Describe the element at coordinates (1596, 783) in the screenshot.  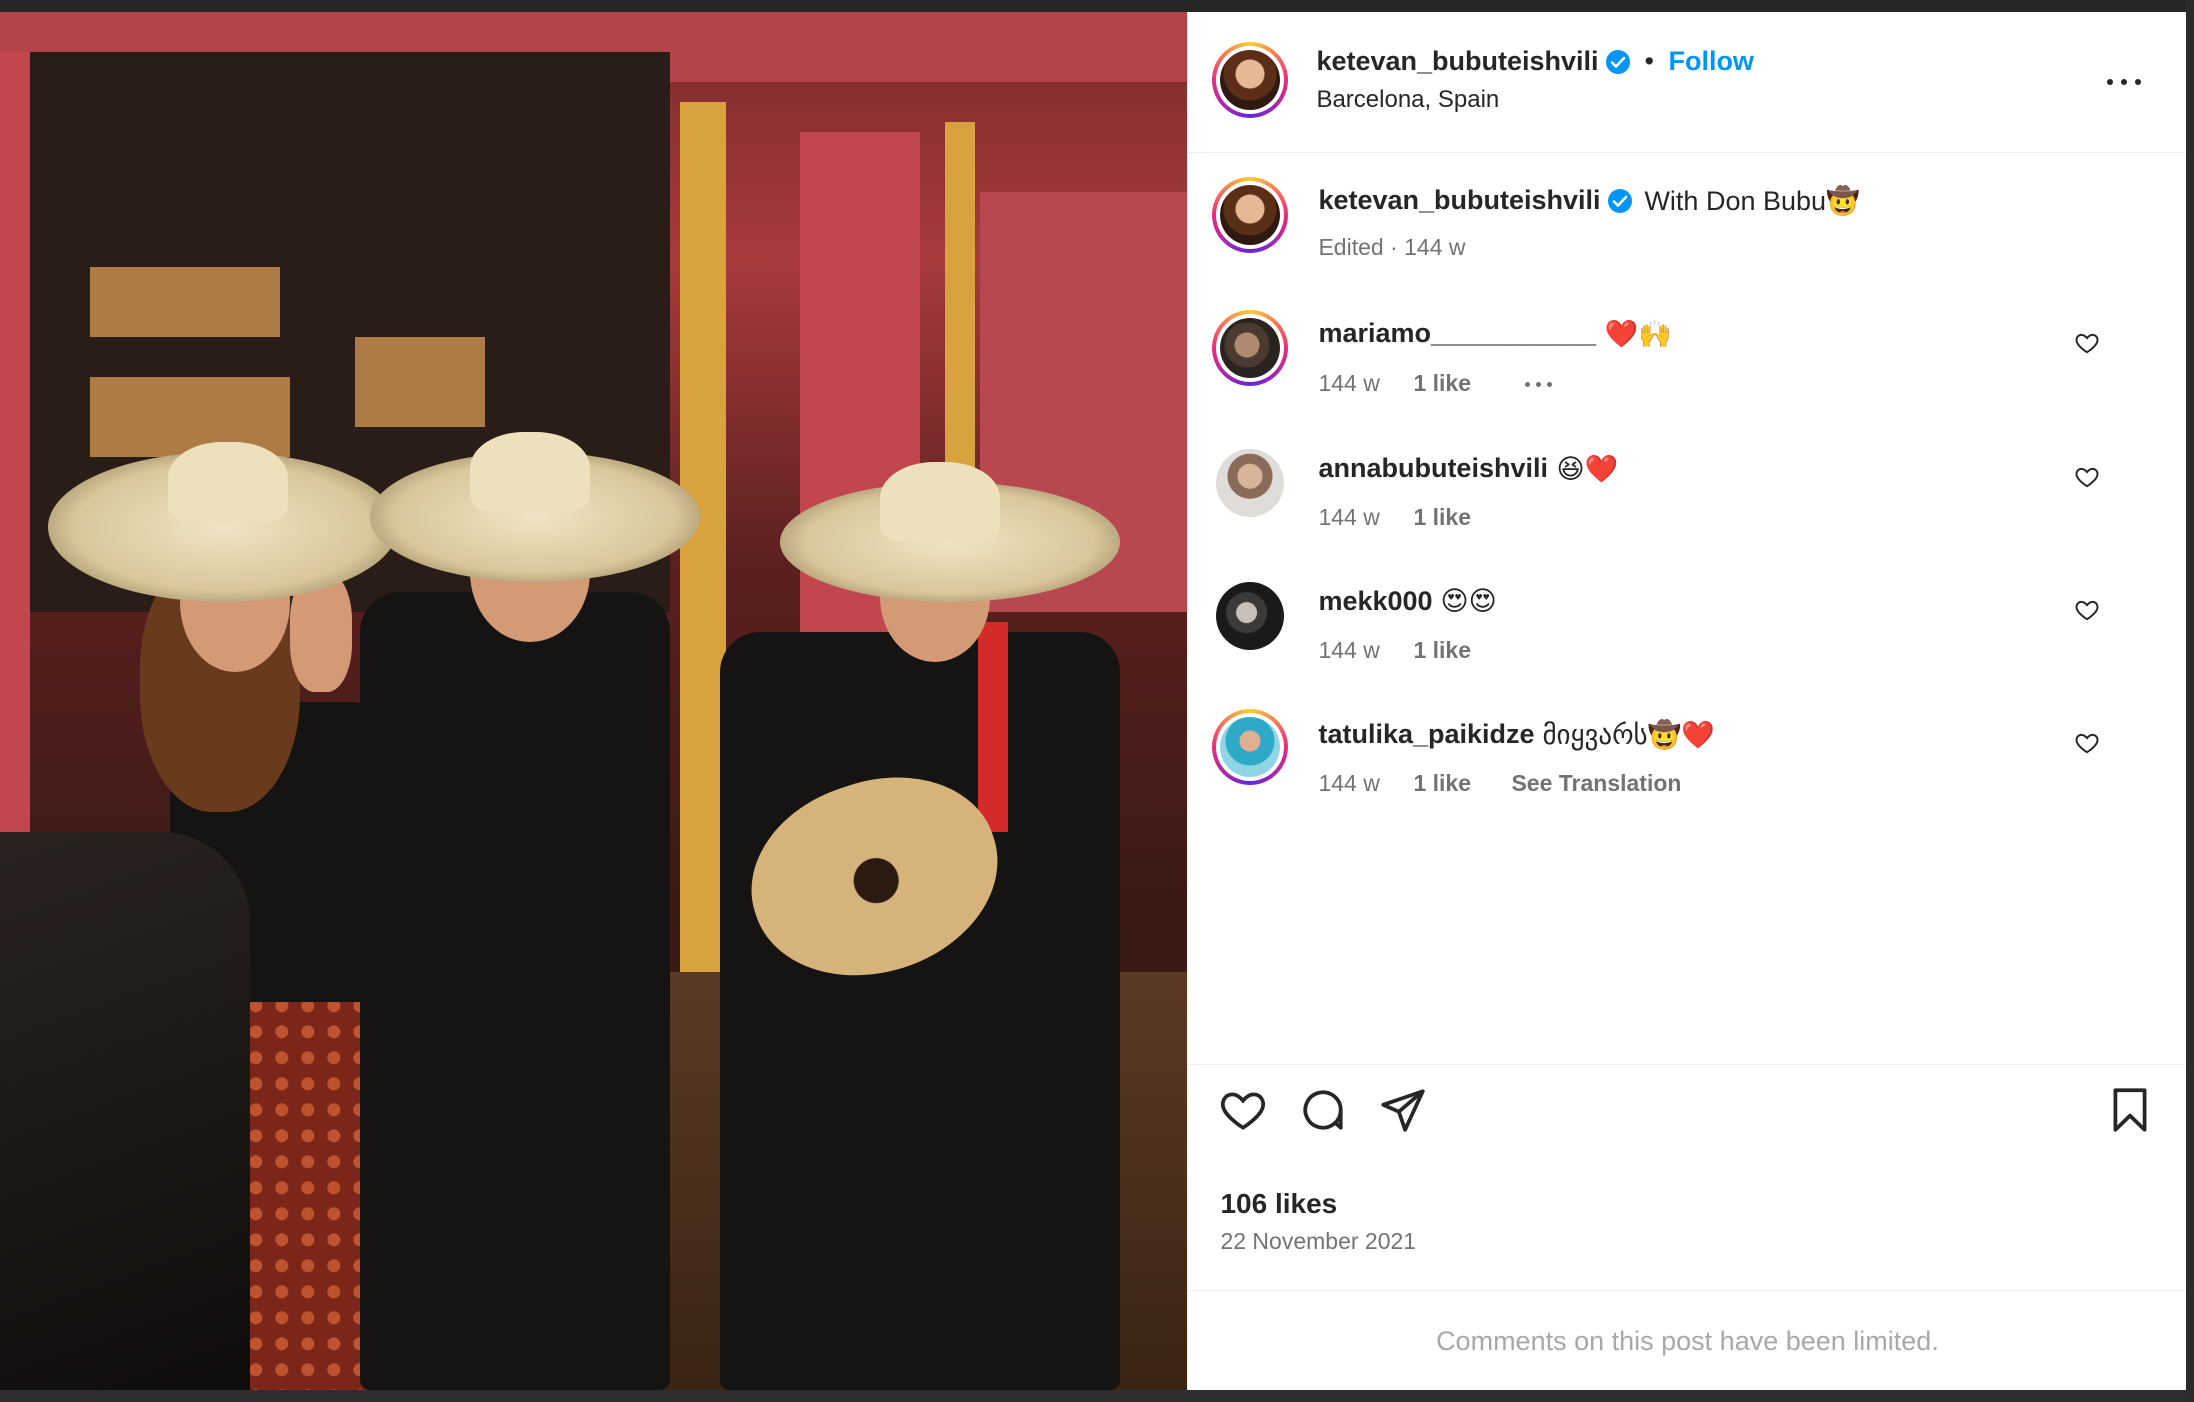
I see `see-translation-link: See Translation` at that location.